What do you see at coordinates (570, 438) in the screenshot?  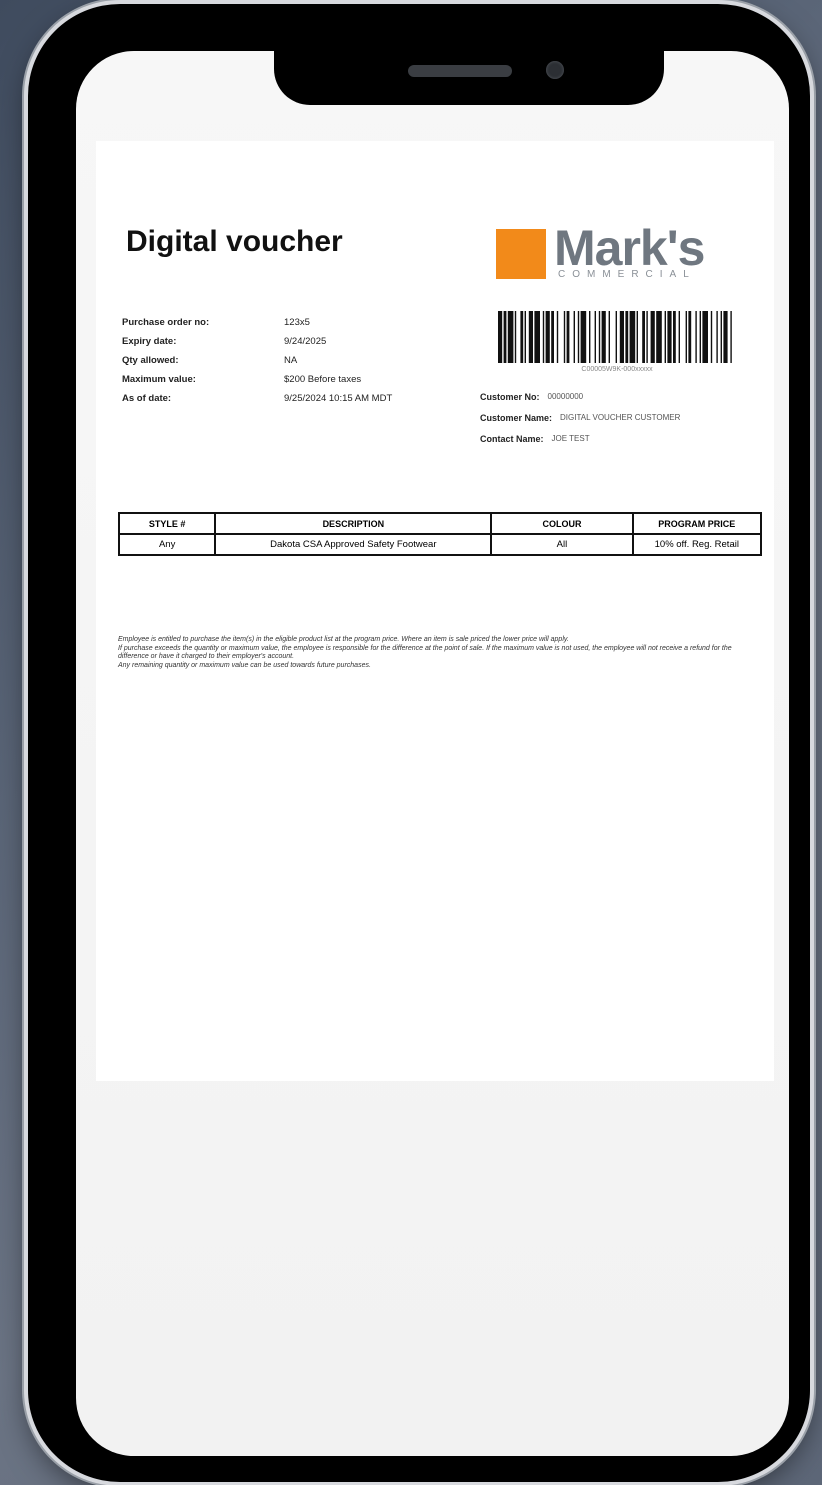 I see `customer-value: JOE TEST` at bounding box center [570, 438].